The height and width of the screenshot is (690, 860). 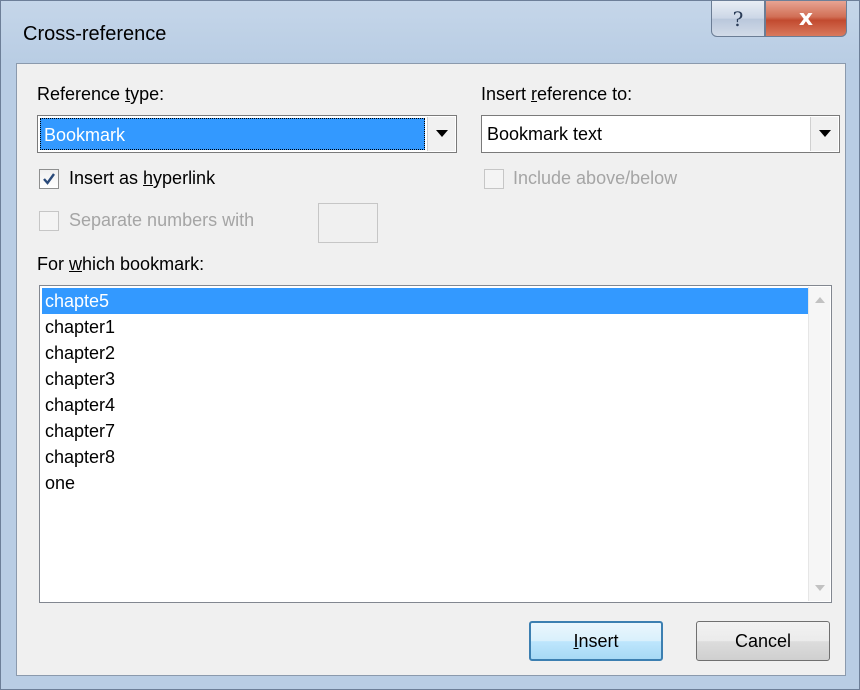 I want to click on separate-numbers-checkbox, so click(x=49, y=221).